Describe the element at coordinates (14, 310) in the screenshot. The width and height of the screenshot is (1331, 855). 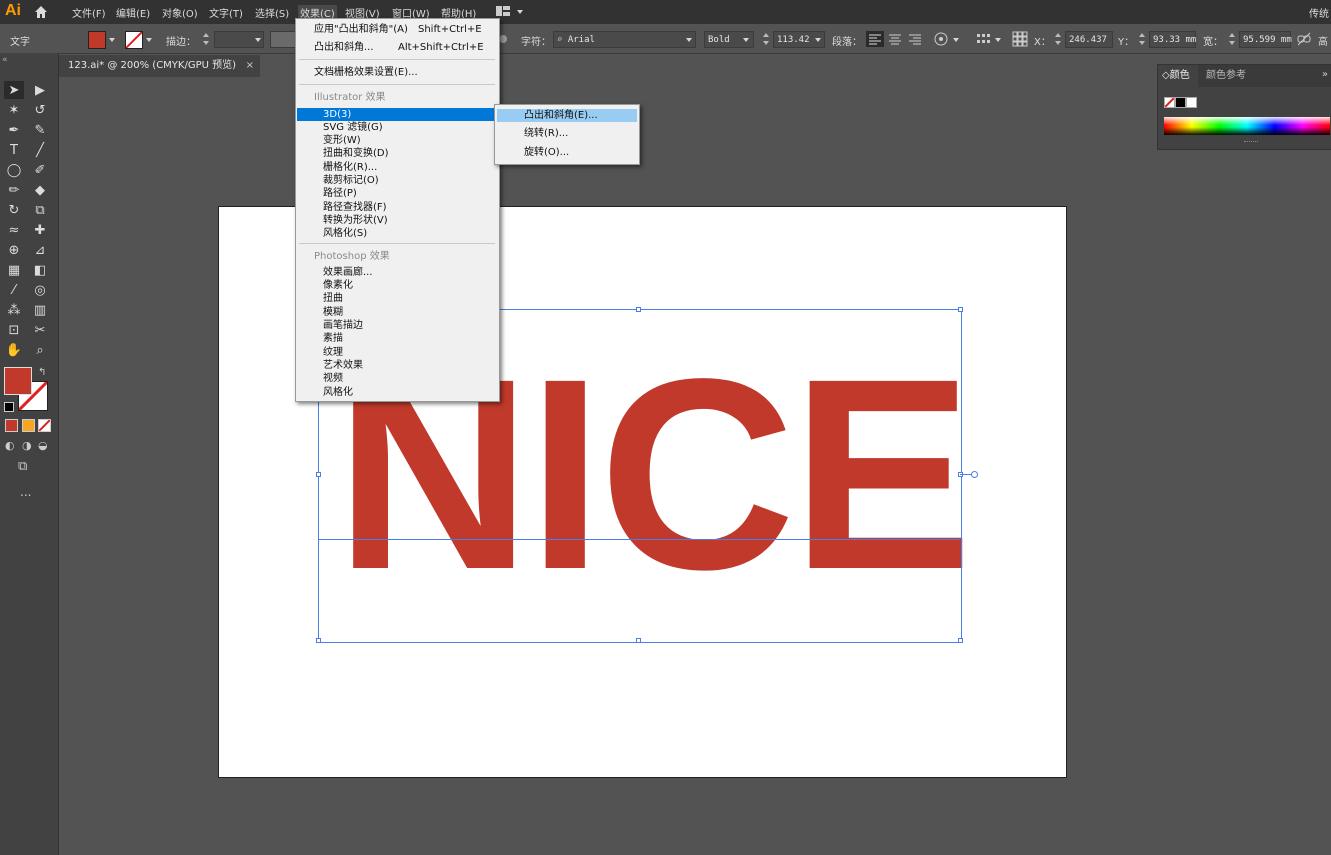
I see `symbol-sprayer-tool-icon: ⁂` at that location.